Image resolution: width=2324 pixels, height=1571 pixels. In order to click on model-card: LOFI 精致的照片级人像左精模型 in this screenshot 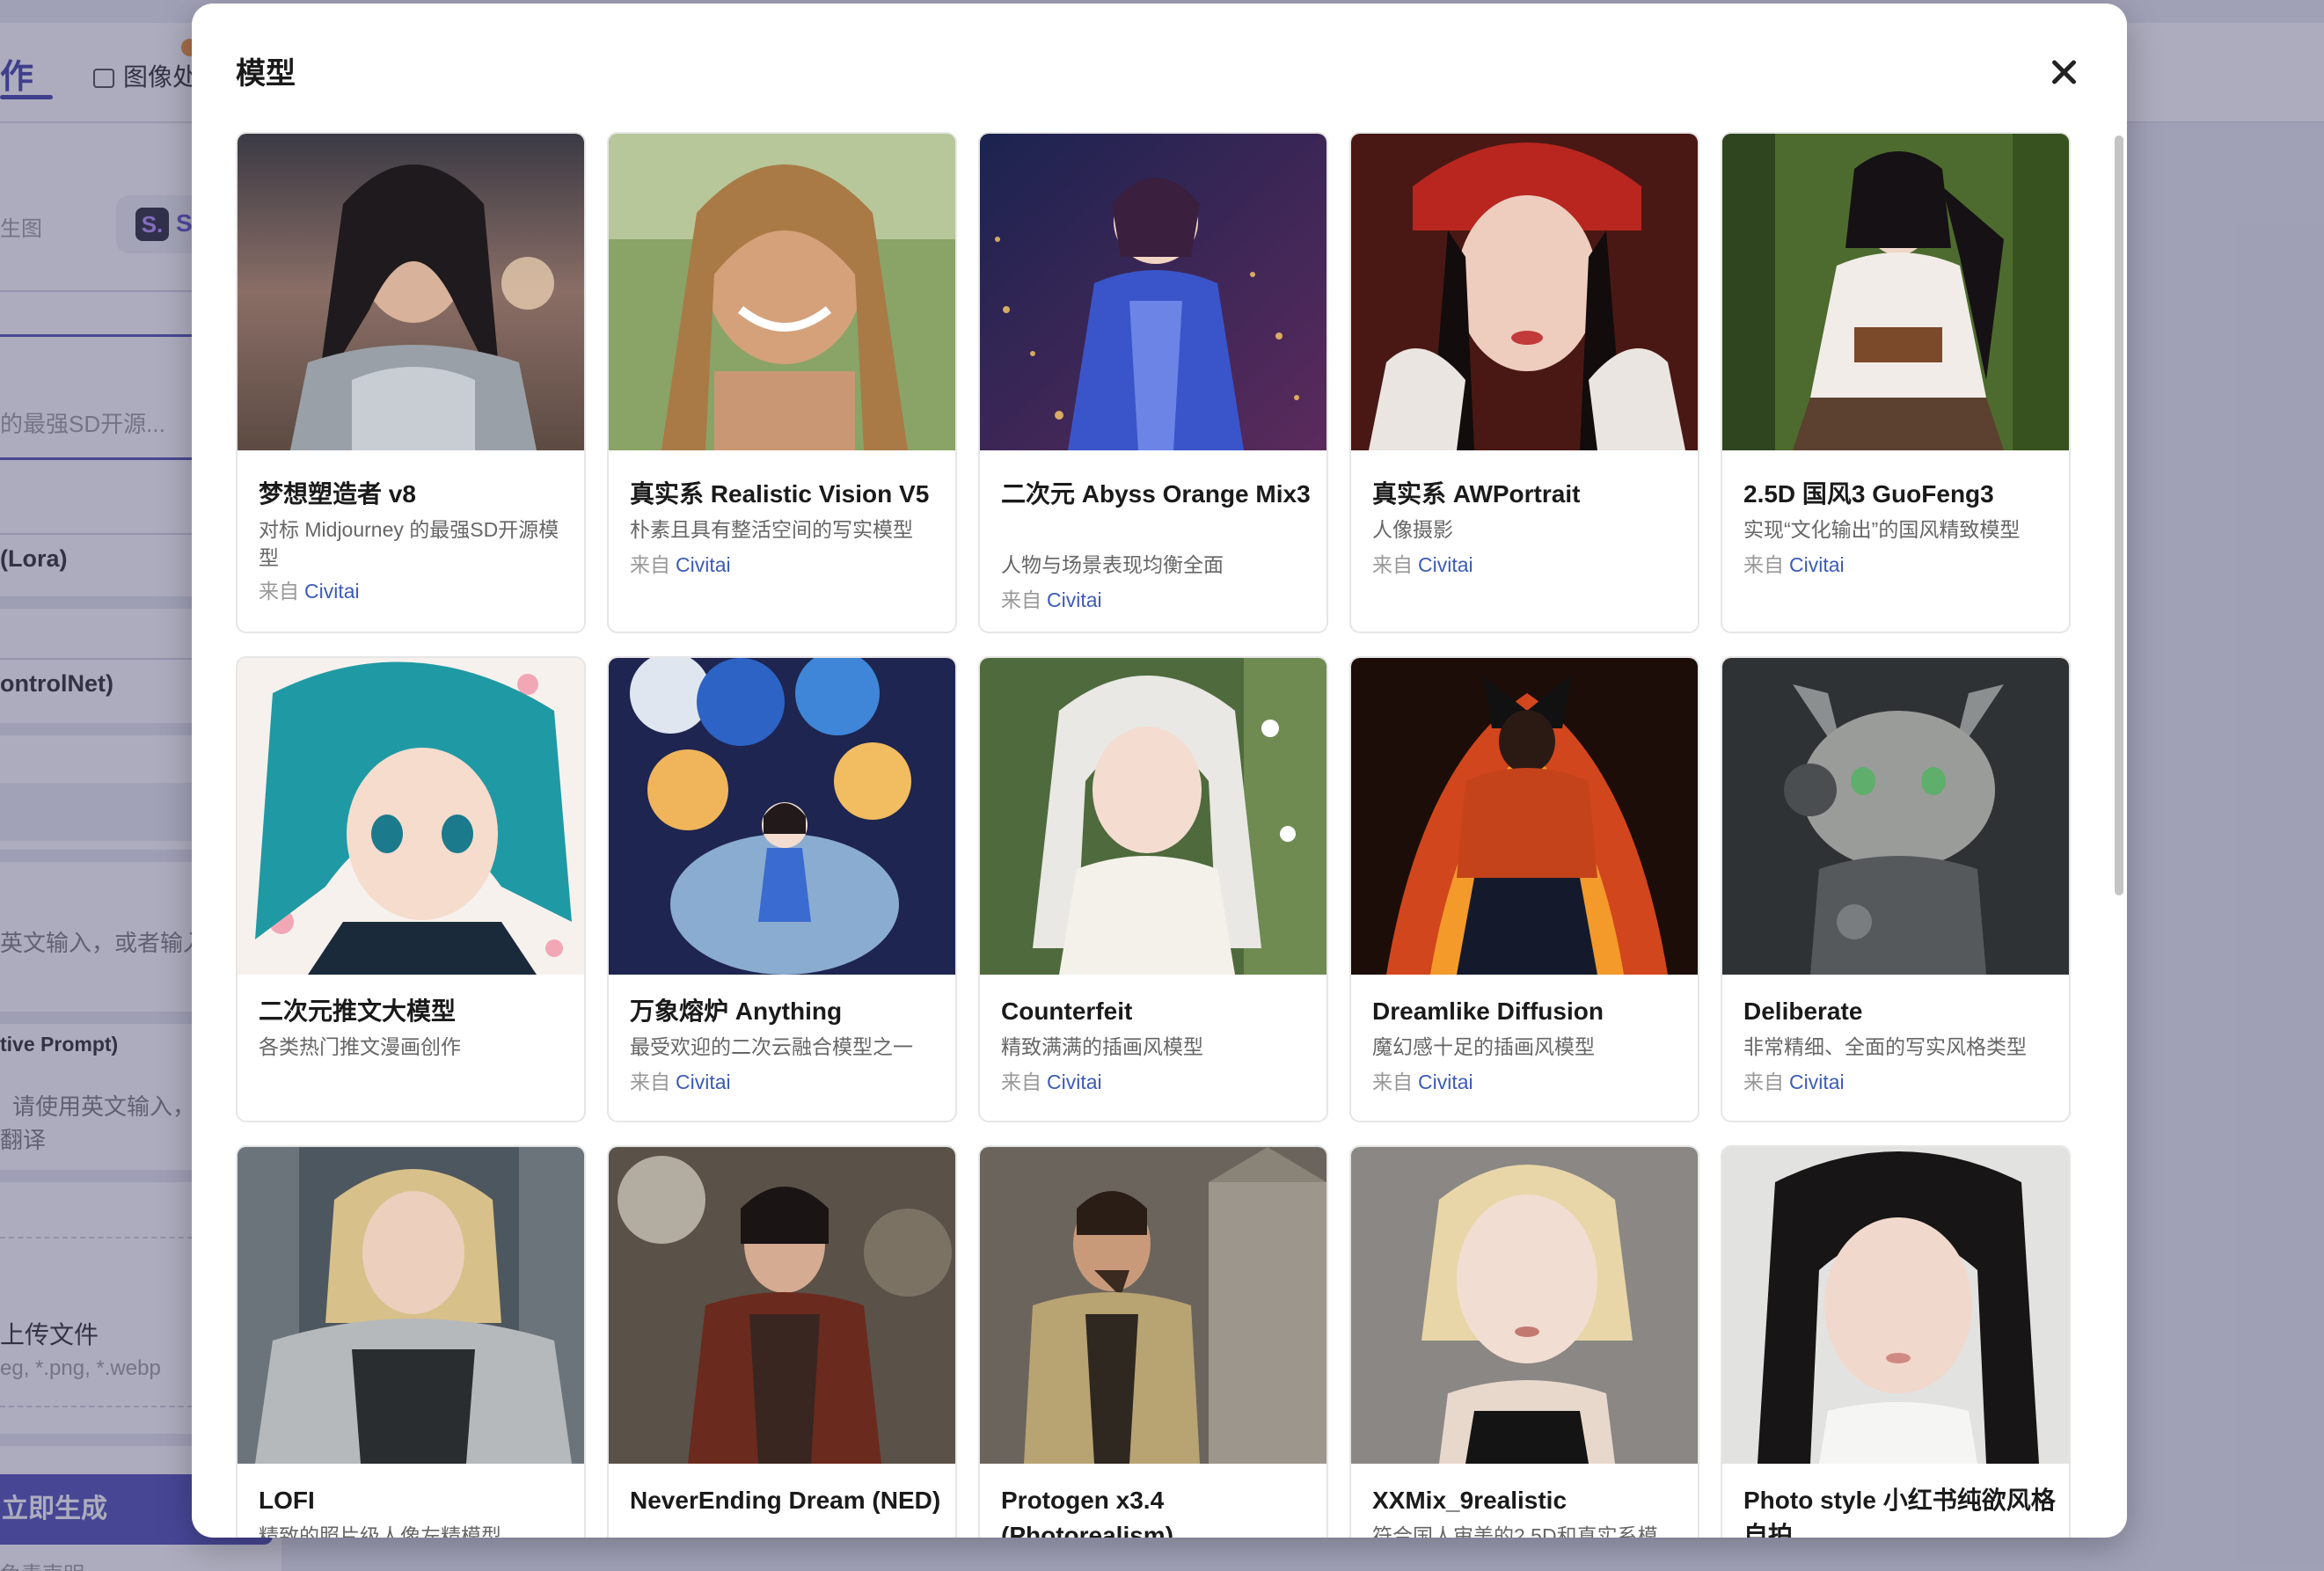, I will do `click(411, 1341)`.